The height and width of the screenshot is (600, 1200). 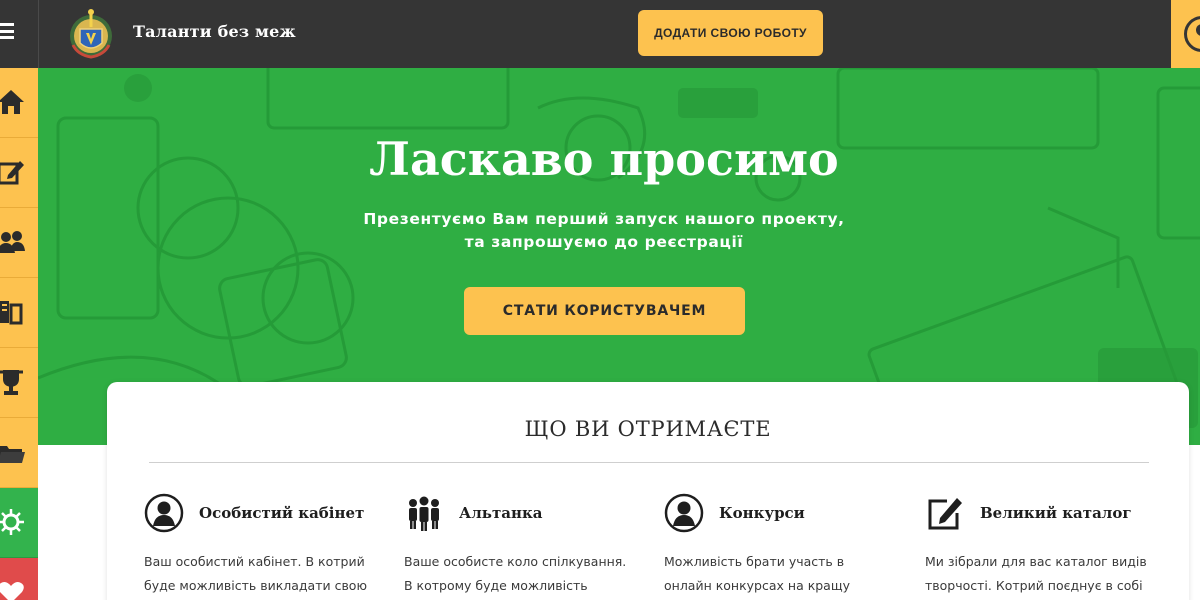 I want to click on feature-name: Особистий кабінет, so click(x=282, y=513).